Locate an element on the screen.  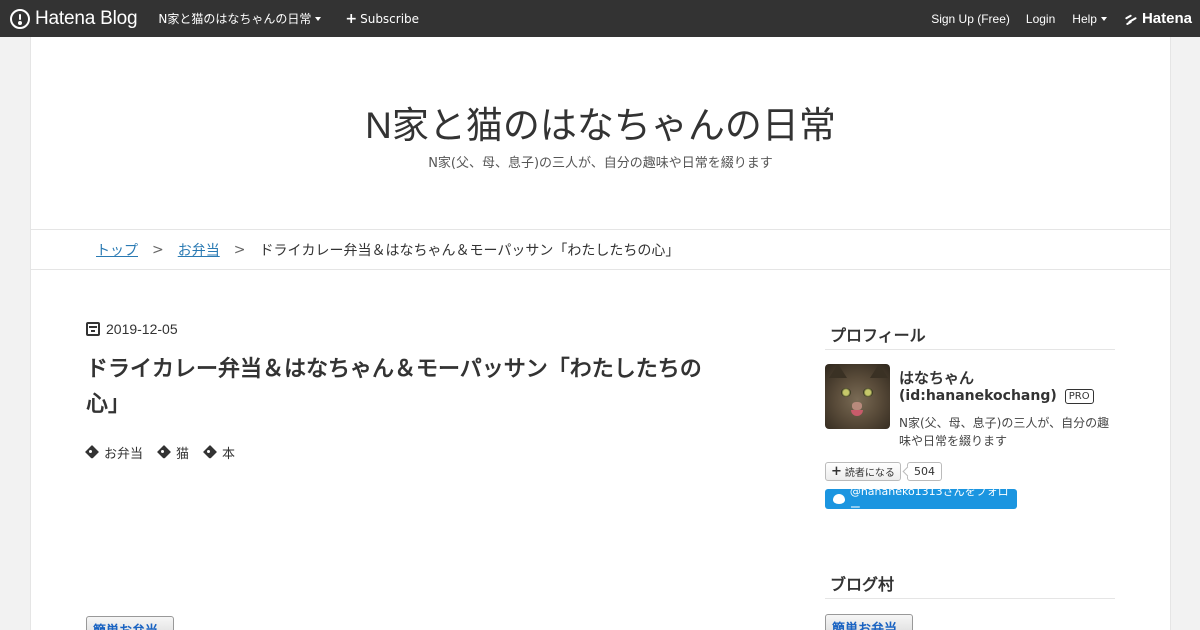
signup-link: Sign Up (Free) is located at coordinates (970, 19).